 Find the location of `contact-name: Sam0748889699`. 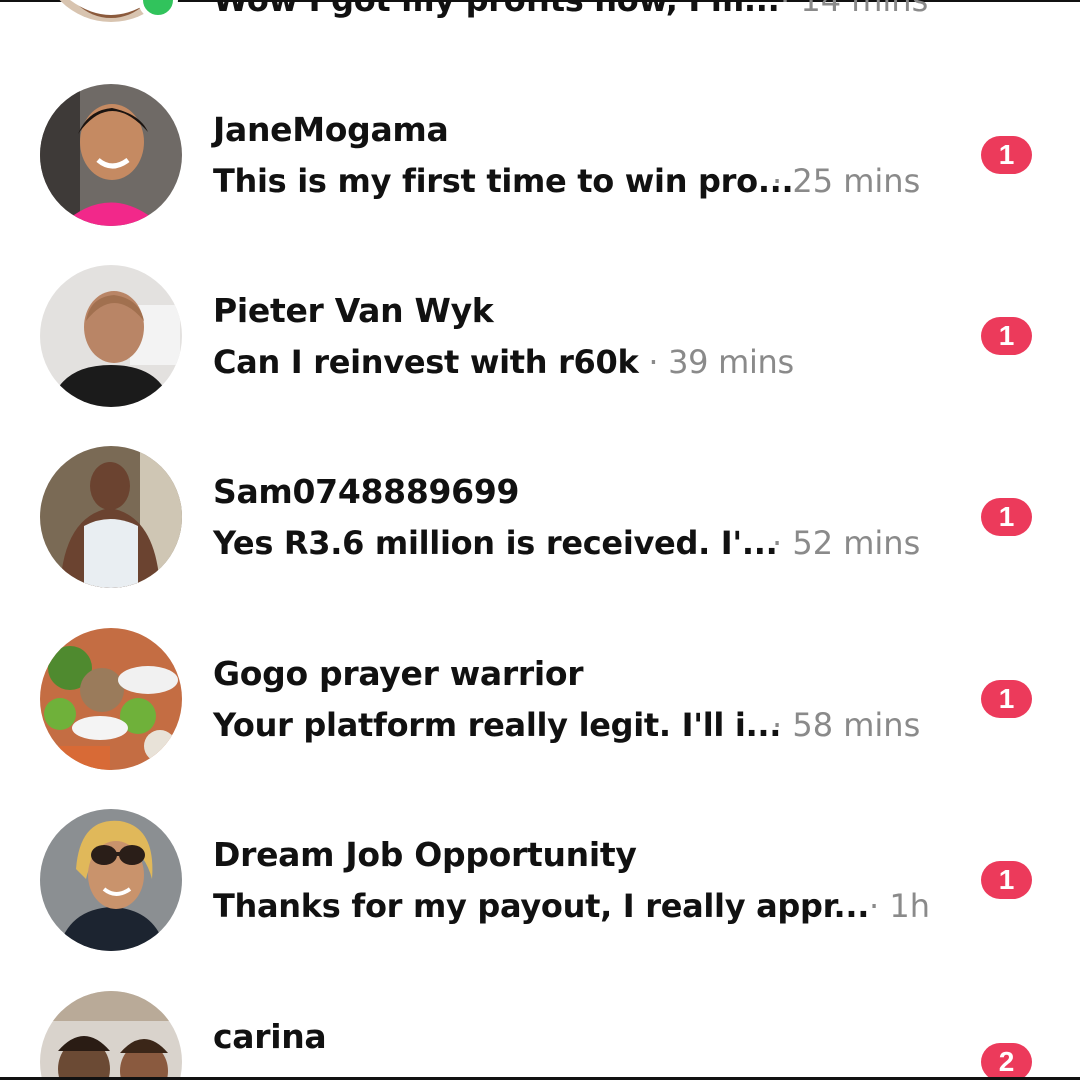

contact-name: Sam0748889699 is located at coordinates (366, 491).